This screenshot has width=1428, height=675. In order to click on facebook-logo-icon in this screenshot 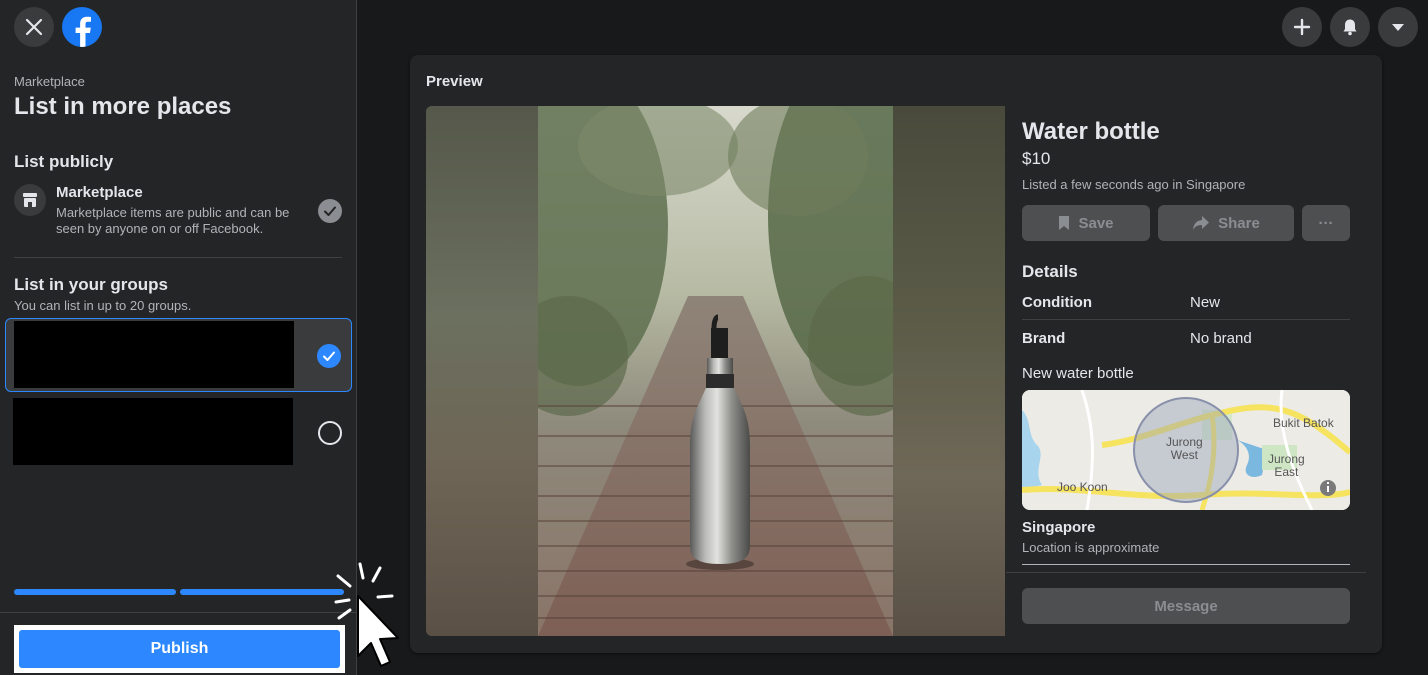, I will do `click(82, 27)`.